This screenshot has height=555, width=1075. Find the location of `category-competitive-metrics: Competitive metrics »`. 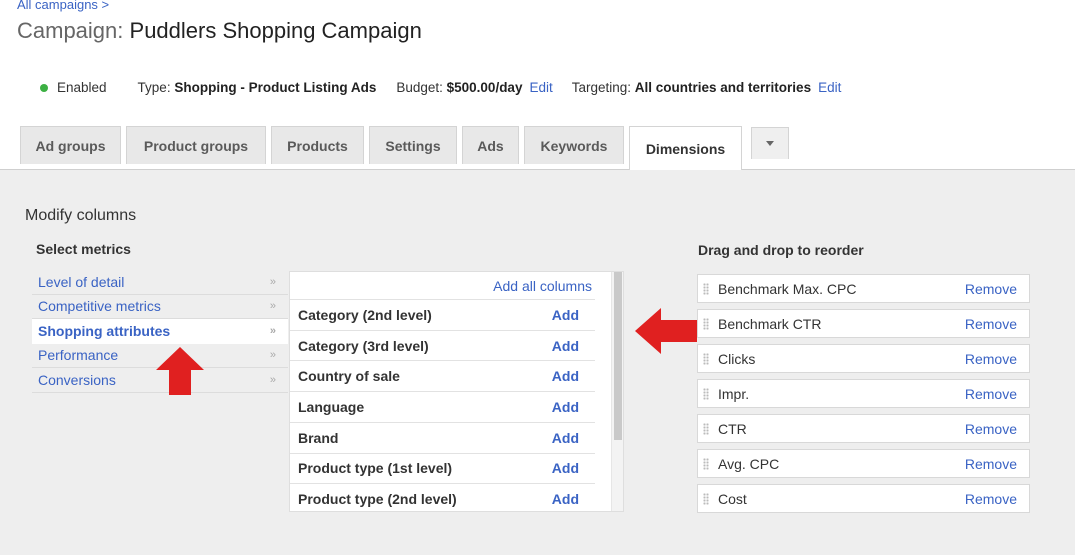

category-competitive-metrics: Competitive metrics » is located at coordinates (160, 307).